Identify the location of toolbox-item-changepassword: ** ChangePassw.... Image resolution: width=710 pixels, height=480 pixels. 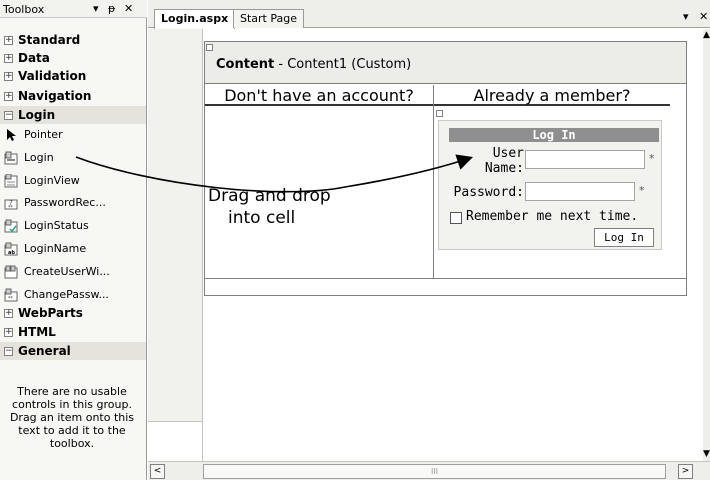
(73, 295).